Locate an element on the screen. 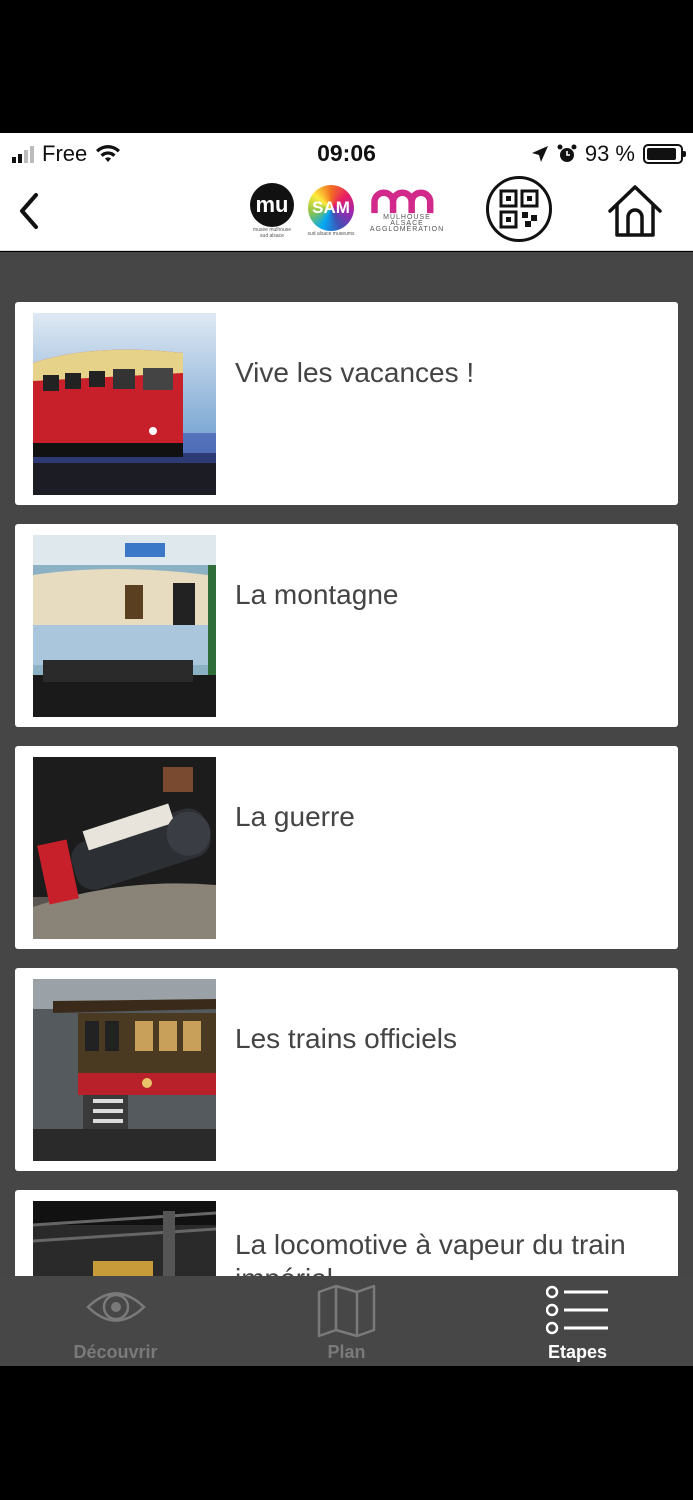 Image resolution: width=693 pixels, height=1500 pixels. step-card: La locomotive à vapeur du train impérial is located at coordinates (346, 1233).